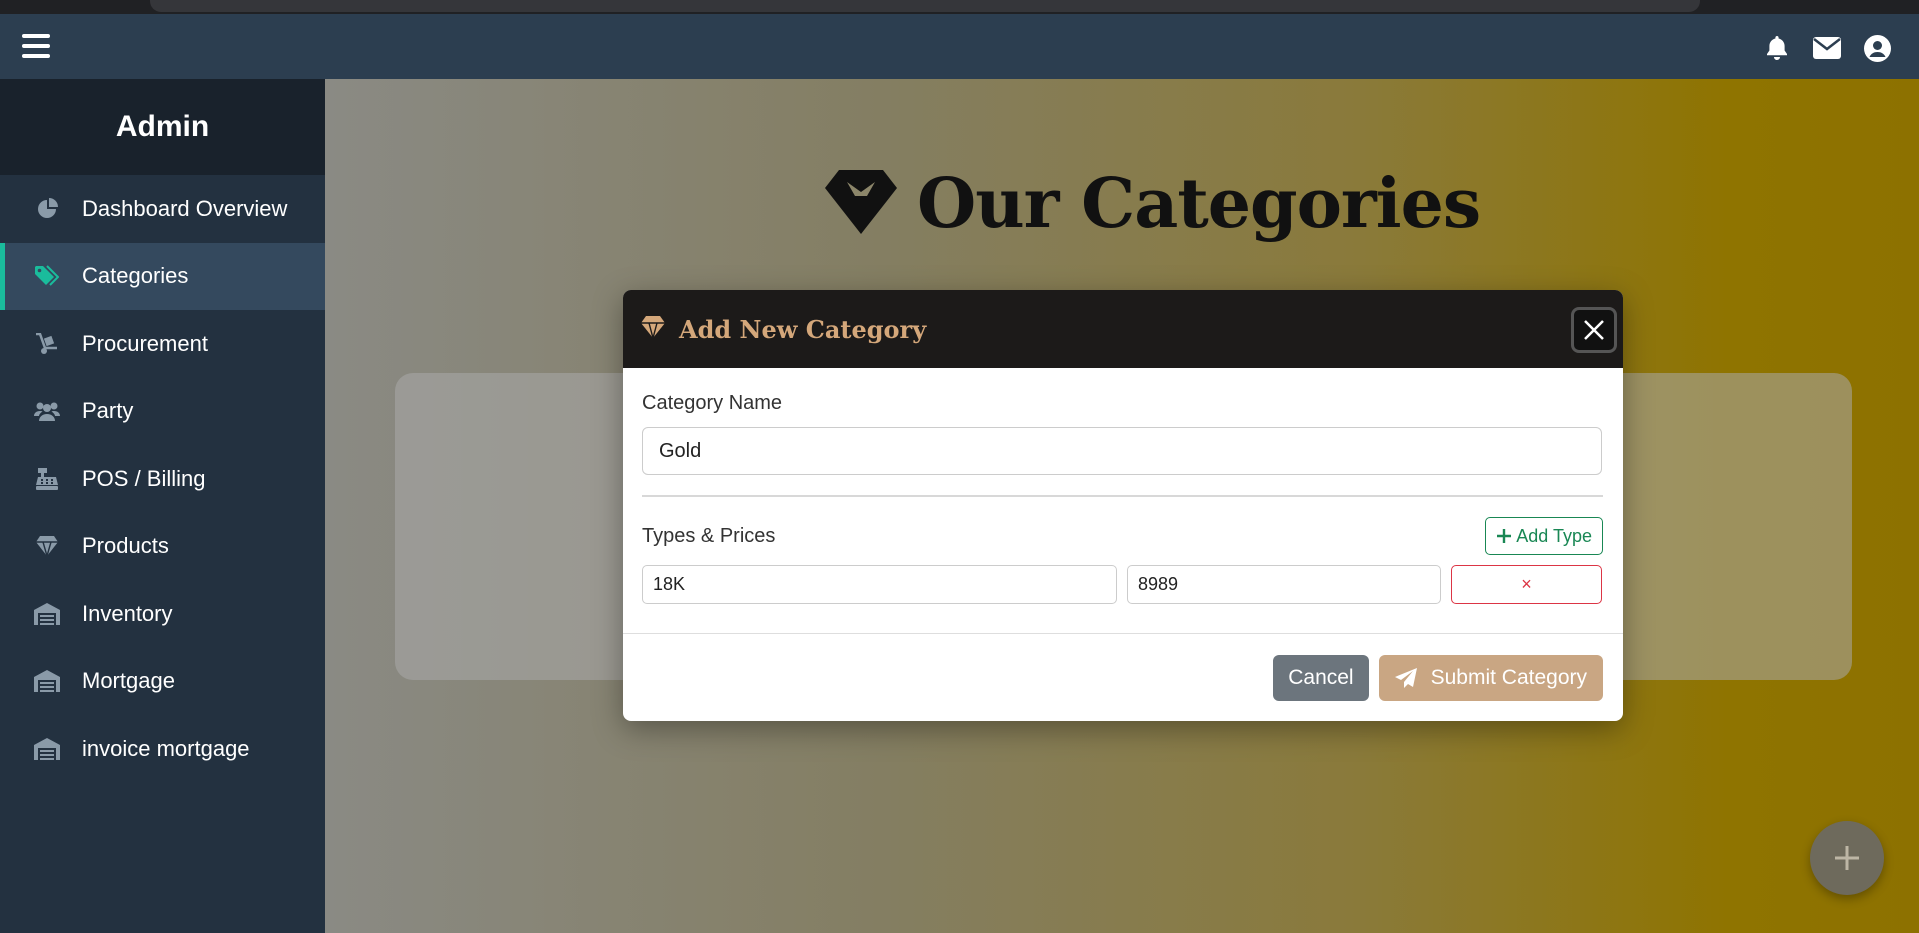 The width and height of the screenshot is (1919, 933). Describe the element at coordinates (145, 343) in the screenshot. I see `sidebar-item-label: Procurement` at that location.